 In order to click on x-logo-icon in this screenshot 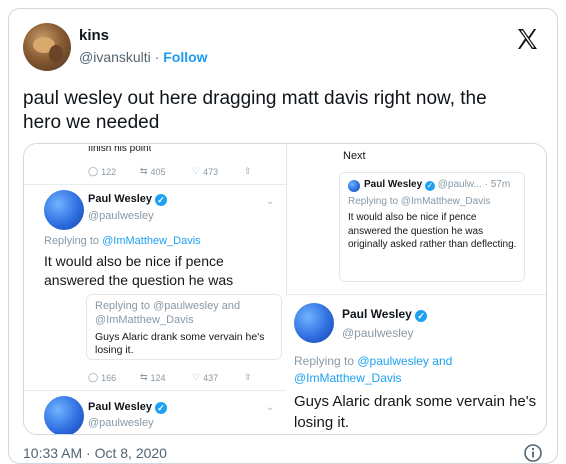, I will do `click(527, 39)`.